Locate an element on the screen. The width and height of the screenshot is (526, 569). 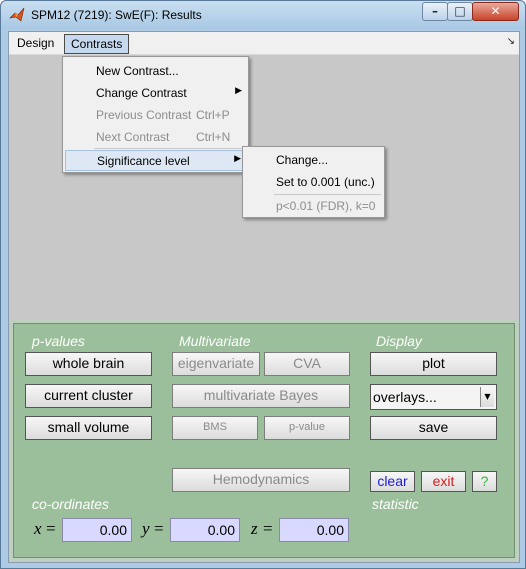
previous-contrast-label: Previous Contrast is located at coordinates (144, 115).